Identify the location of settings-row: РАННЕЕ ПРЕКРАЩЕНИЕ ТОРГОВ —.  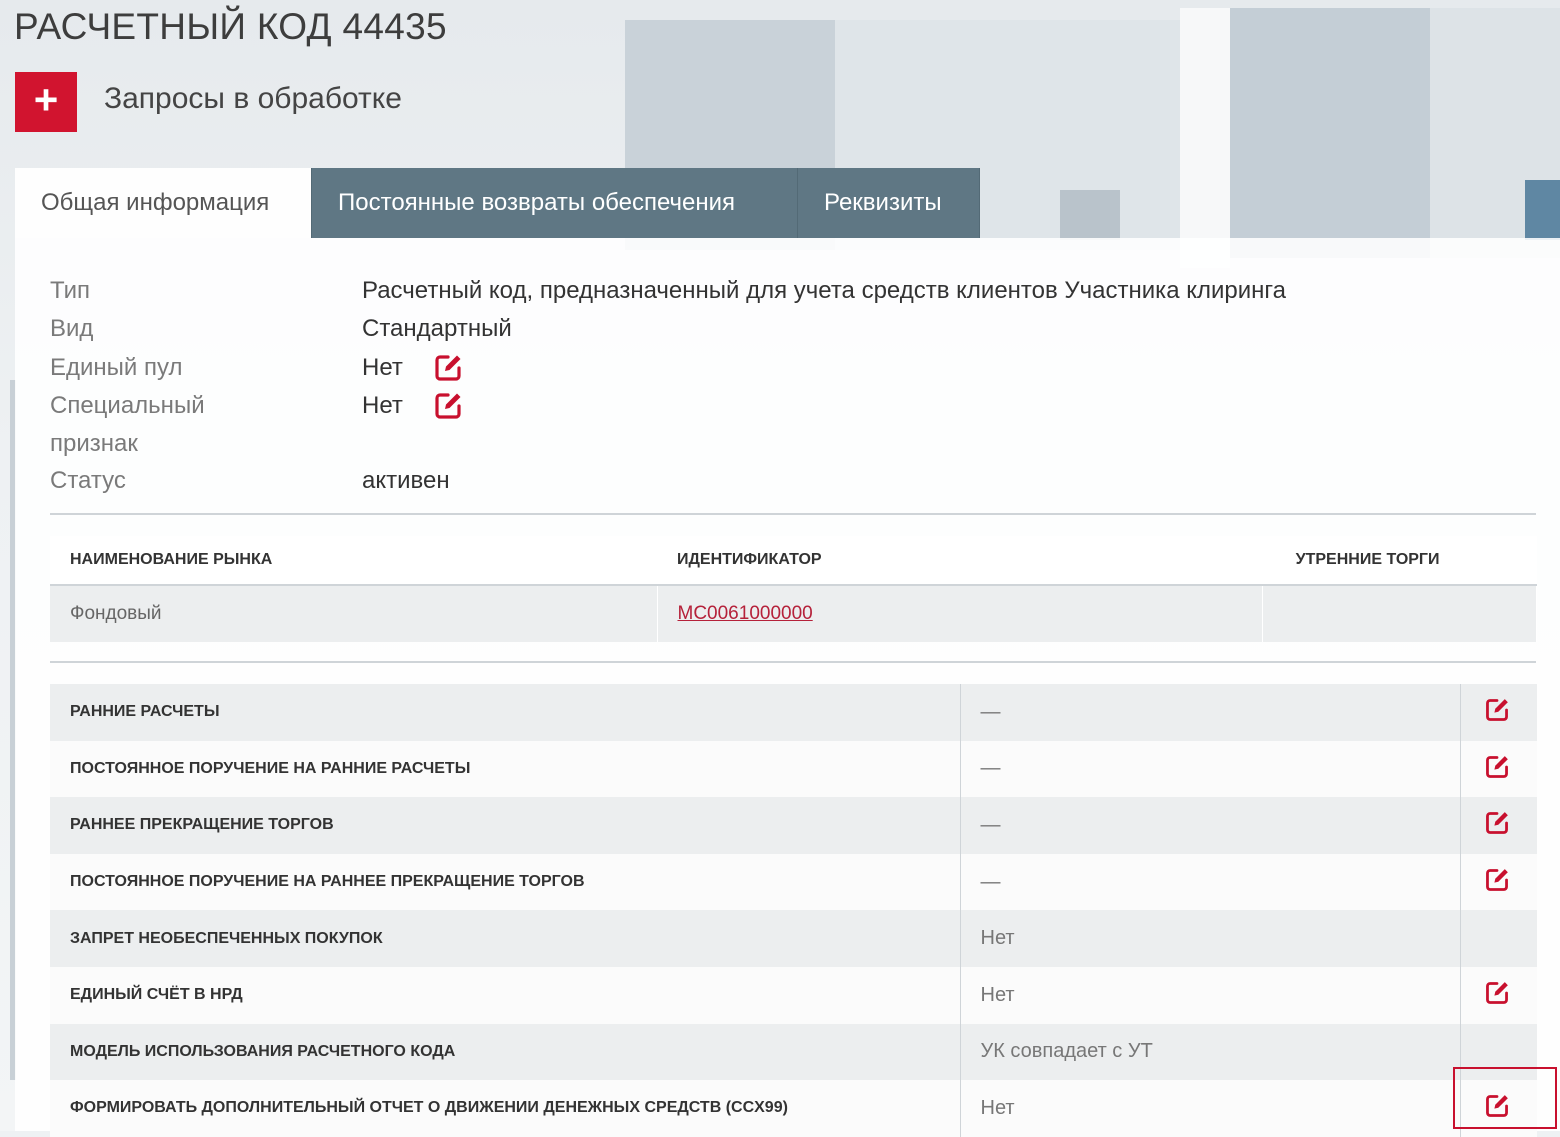
(793, 825).